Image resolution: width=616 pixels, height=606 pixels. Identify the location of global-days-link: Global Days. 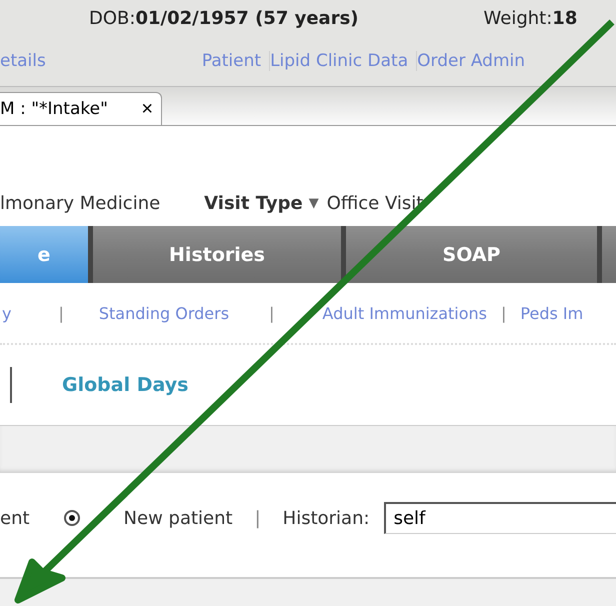
(125, 385).